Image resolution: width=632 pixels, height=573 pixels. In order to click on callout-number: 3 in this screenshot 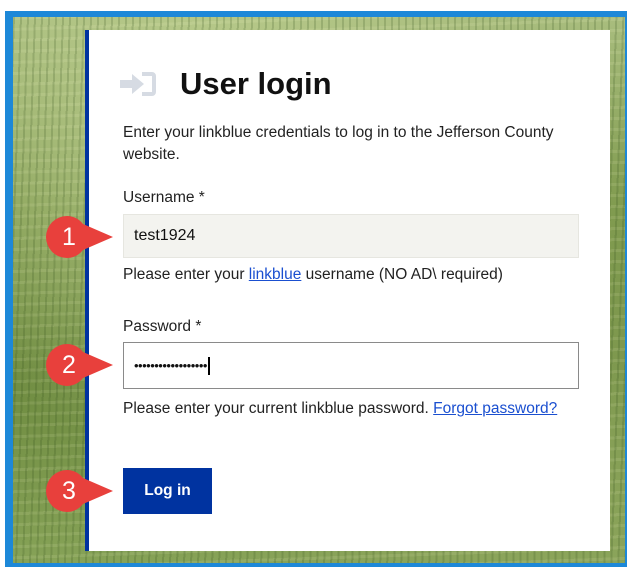, I will do `click(69, 490)`.